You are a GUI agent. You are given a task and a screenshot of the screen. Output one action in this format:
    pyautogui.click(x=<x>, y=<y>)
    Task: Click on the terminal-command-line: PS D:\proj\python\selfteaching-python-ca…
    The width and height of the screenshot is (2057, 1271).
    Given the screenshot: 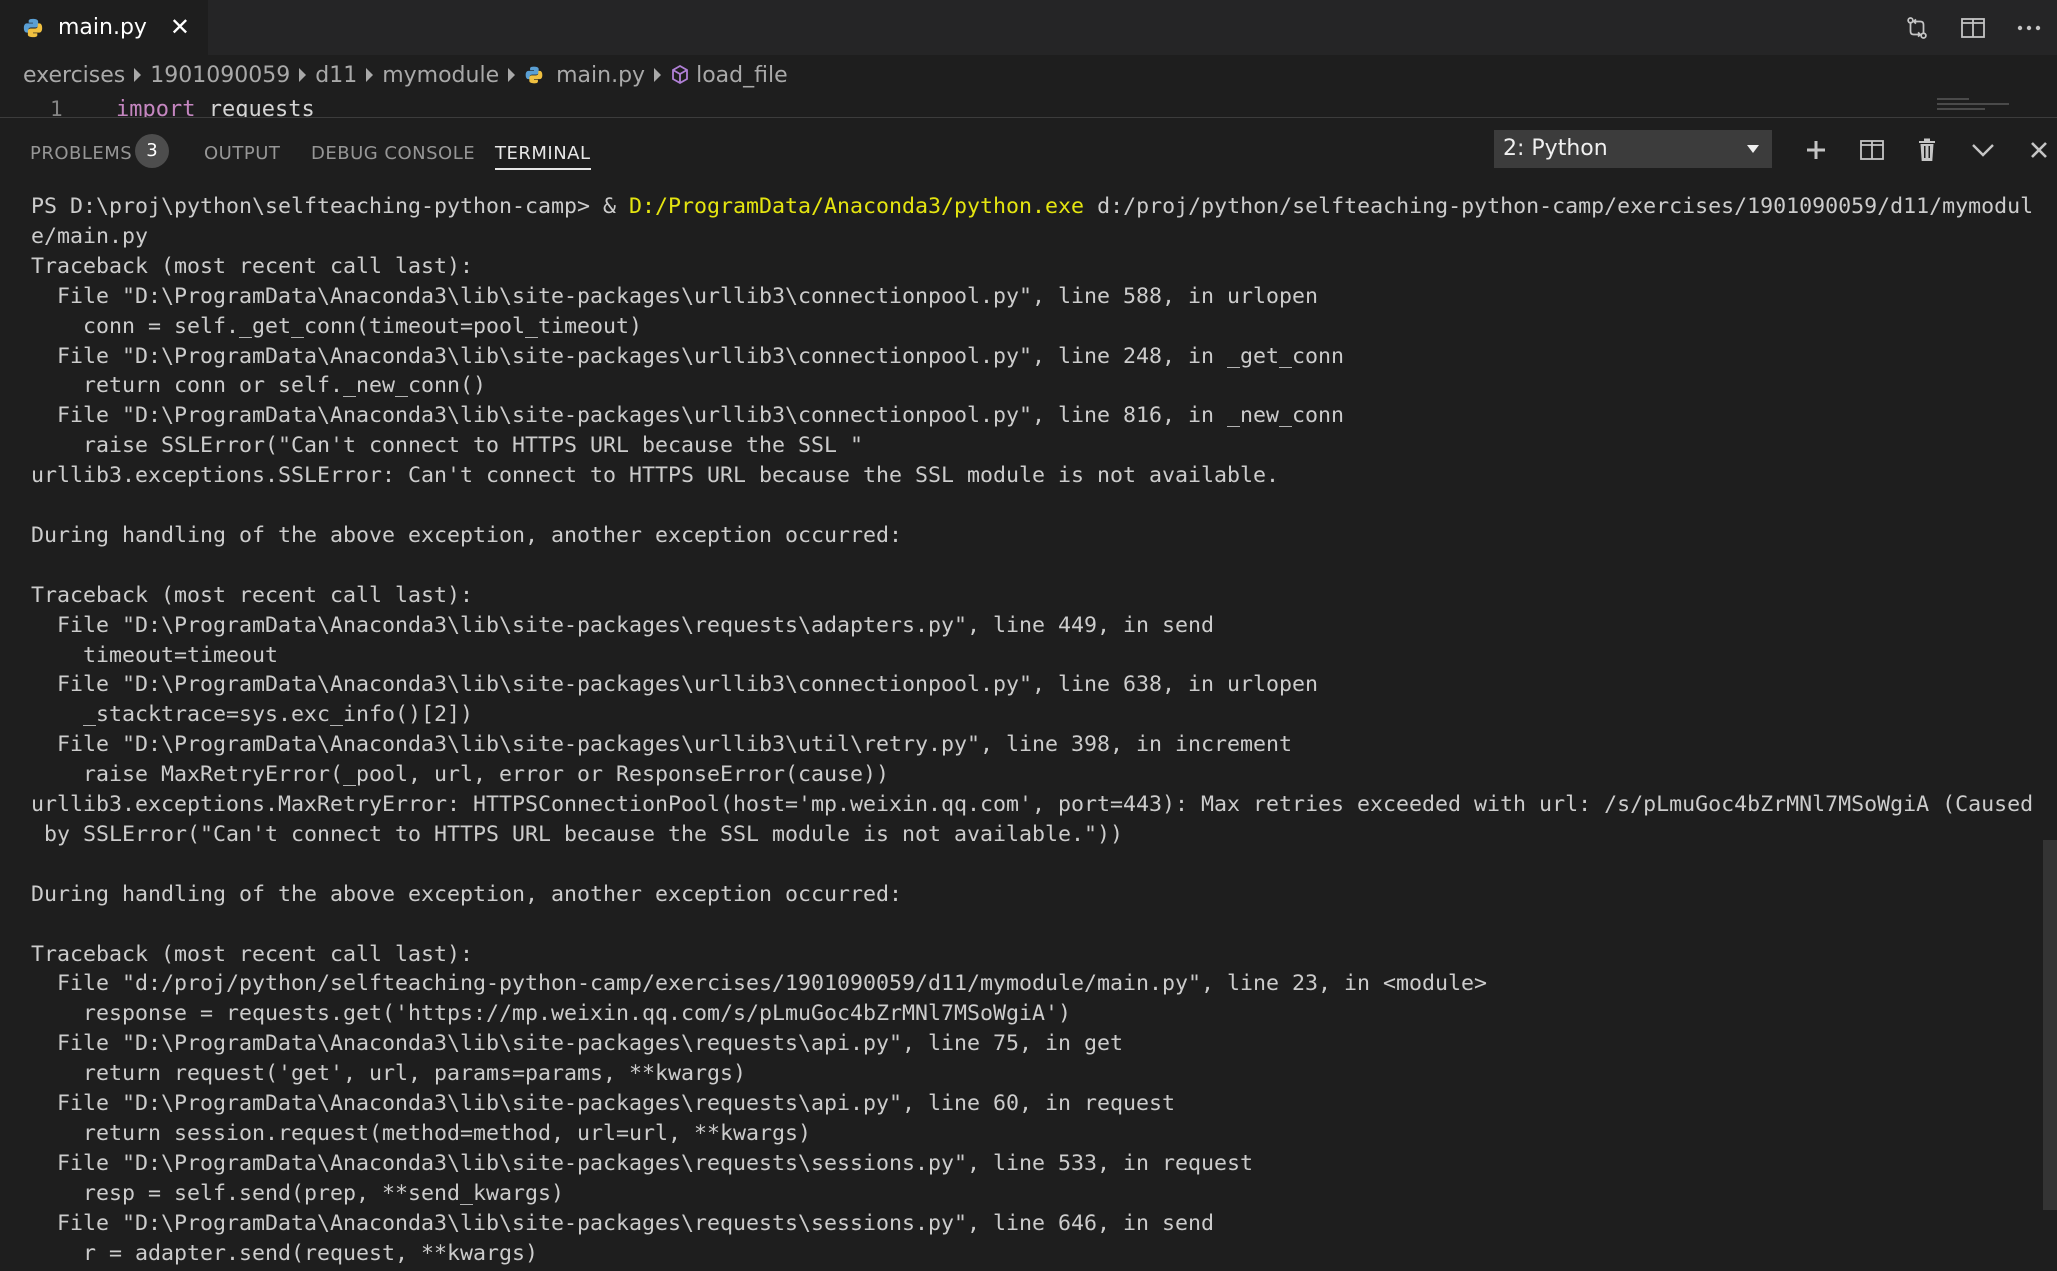 What is the action you would take?
    pyautogui.click(x=1032, y=207)
    